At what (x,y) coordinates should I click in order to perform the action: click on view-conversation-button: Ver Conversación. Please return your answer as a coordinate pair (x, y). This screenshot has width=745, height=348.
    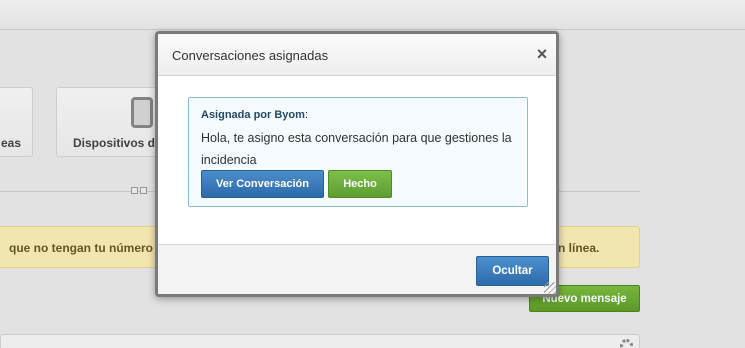
    Looking at the image, I should click on (262, 184).